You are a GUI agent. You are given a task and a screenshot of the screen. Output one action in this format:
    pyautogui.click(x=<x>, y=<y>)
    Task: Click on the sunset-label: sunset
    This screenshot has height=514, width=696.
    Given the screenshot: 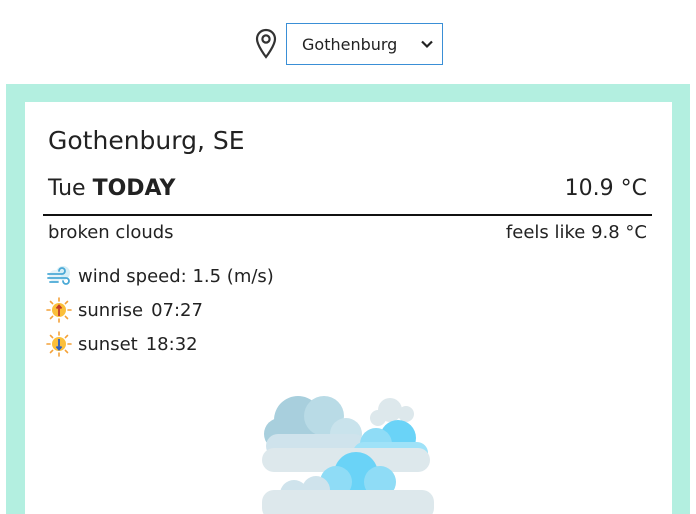 What is the action you would take?
    pyautogui.click(x=108, y=344)
    